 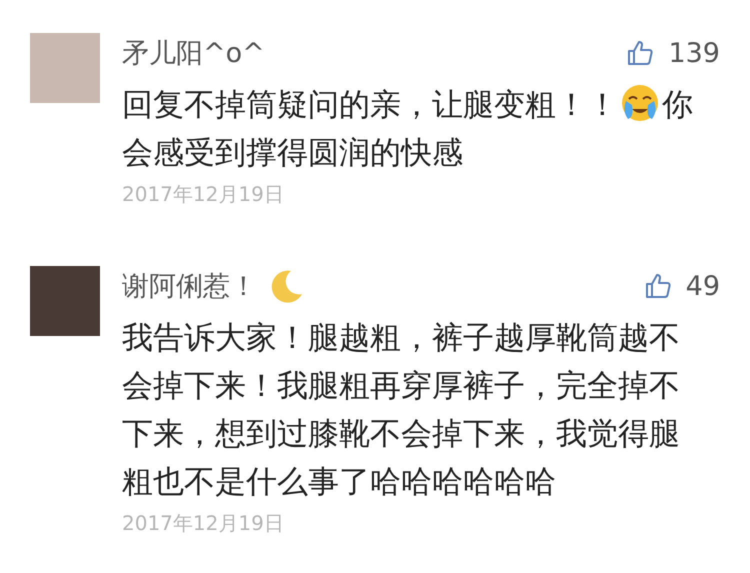 I want to click on comment-text: 会感受到撑得圆润的快感, so click(x=292, y=153).